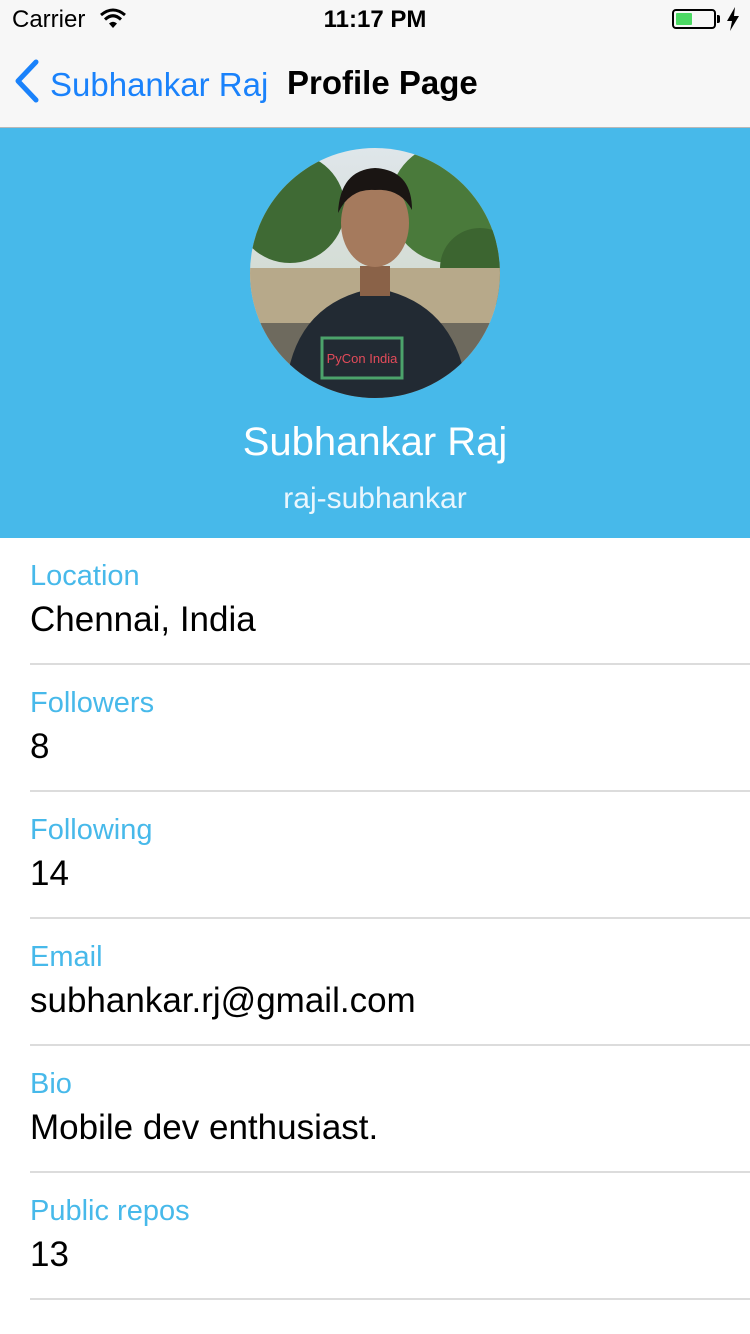 The image size is (750, 1334). What do you see at coordinates (49, 873) in the screenshot?
I see `detail-value: 14` at bounding box center [49, 873].